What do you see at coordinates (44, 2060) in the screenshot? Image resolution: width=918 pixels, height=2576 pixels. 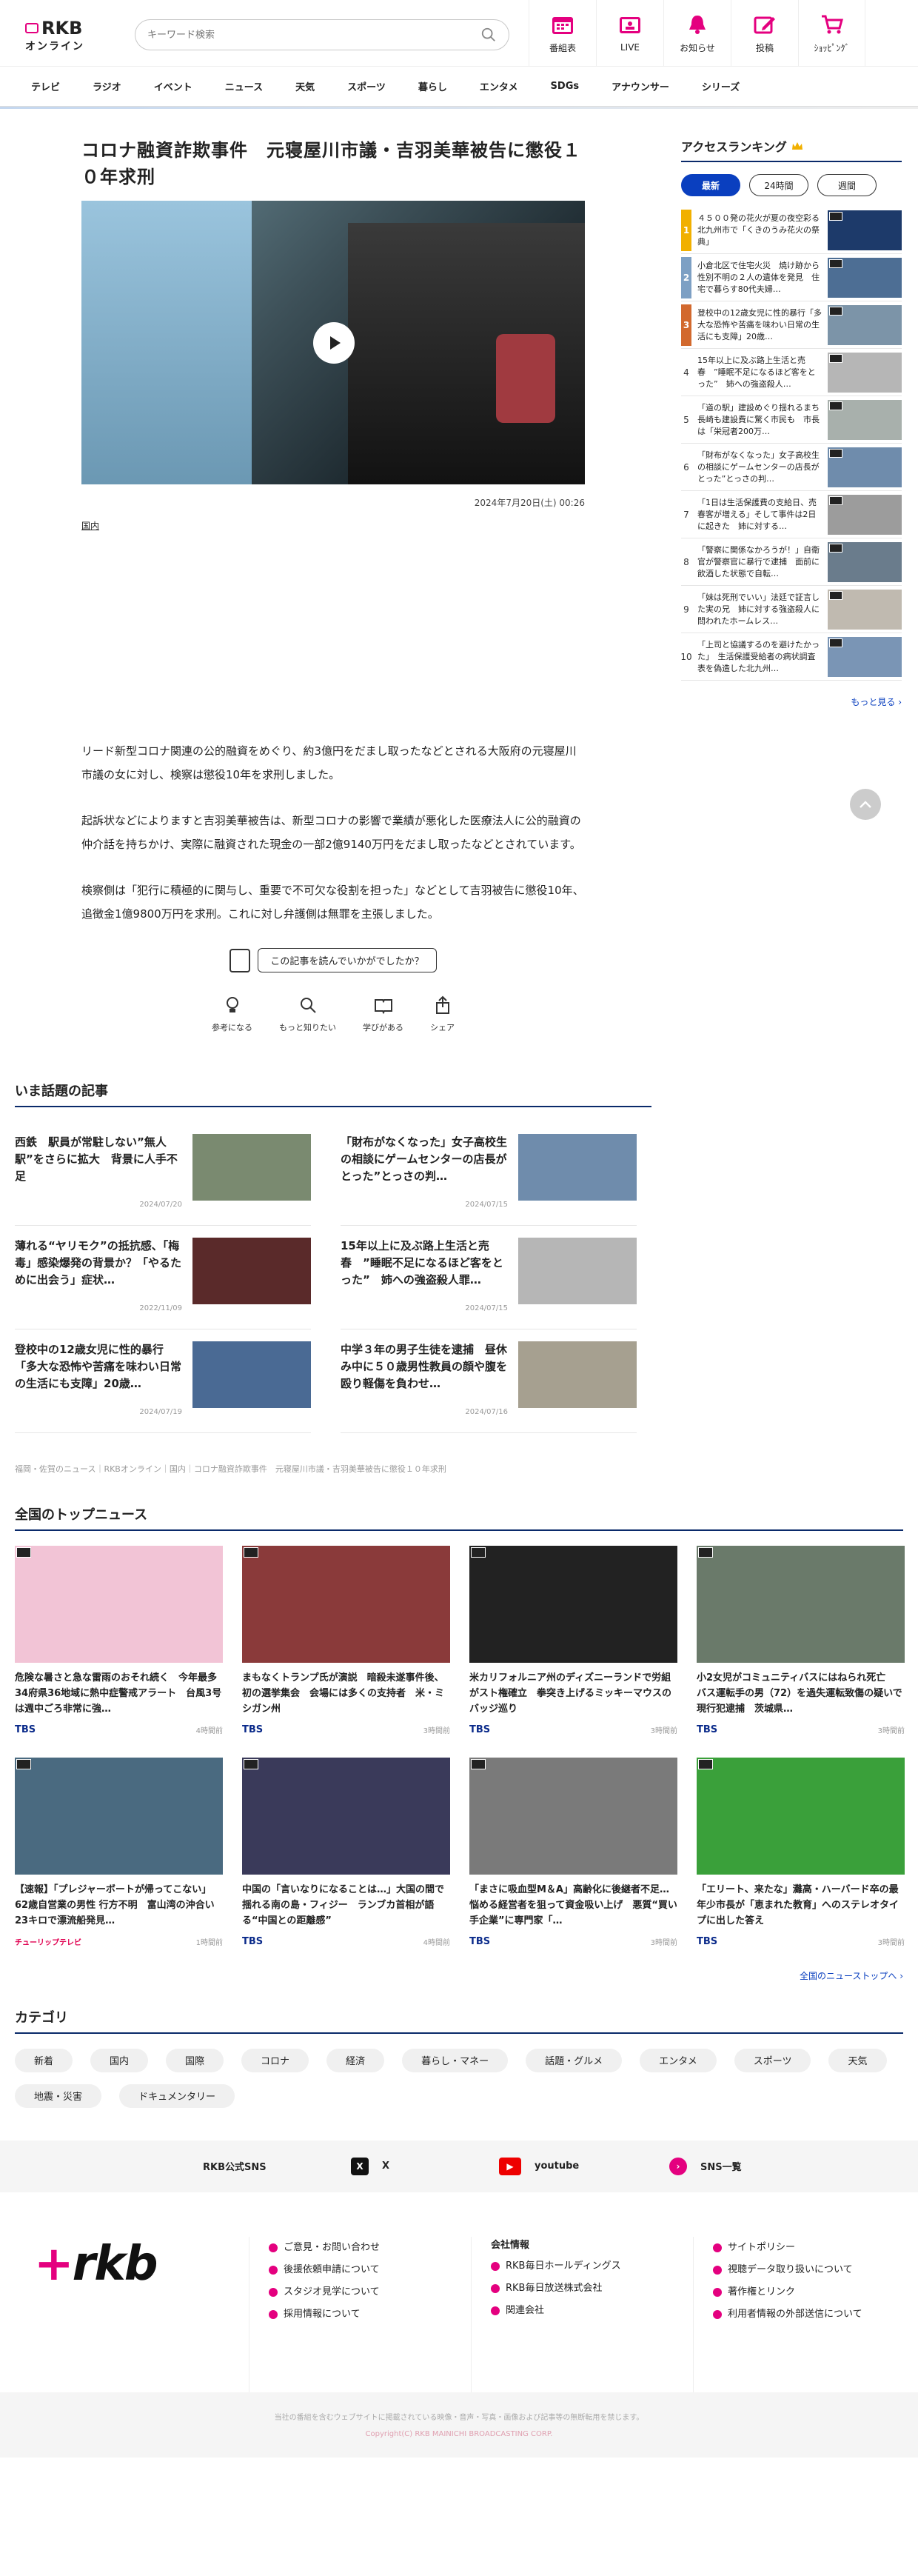 I see `category-chip: 新着` at bounding box center [44, 2060].